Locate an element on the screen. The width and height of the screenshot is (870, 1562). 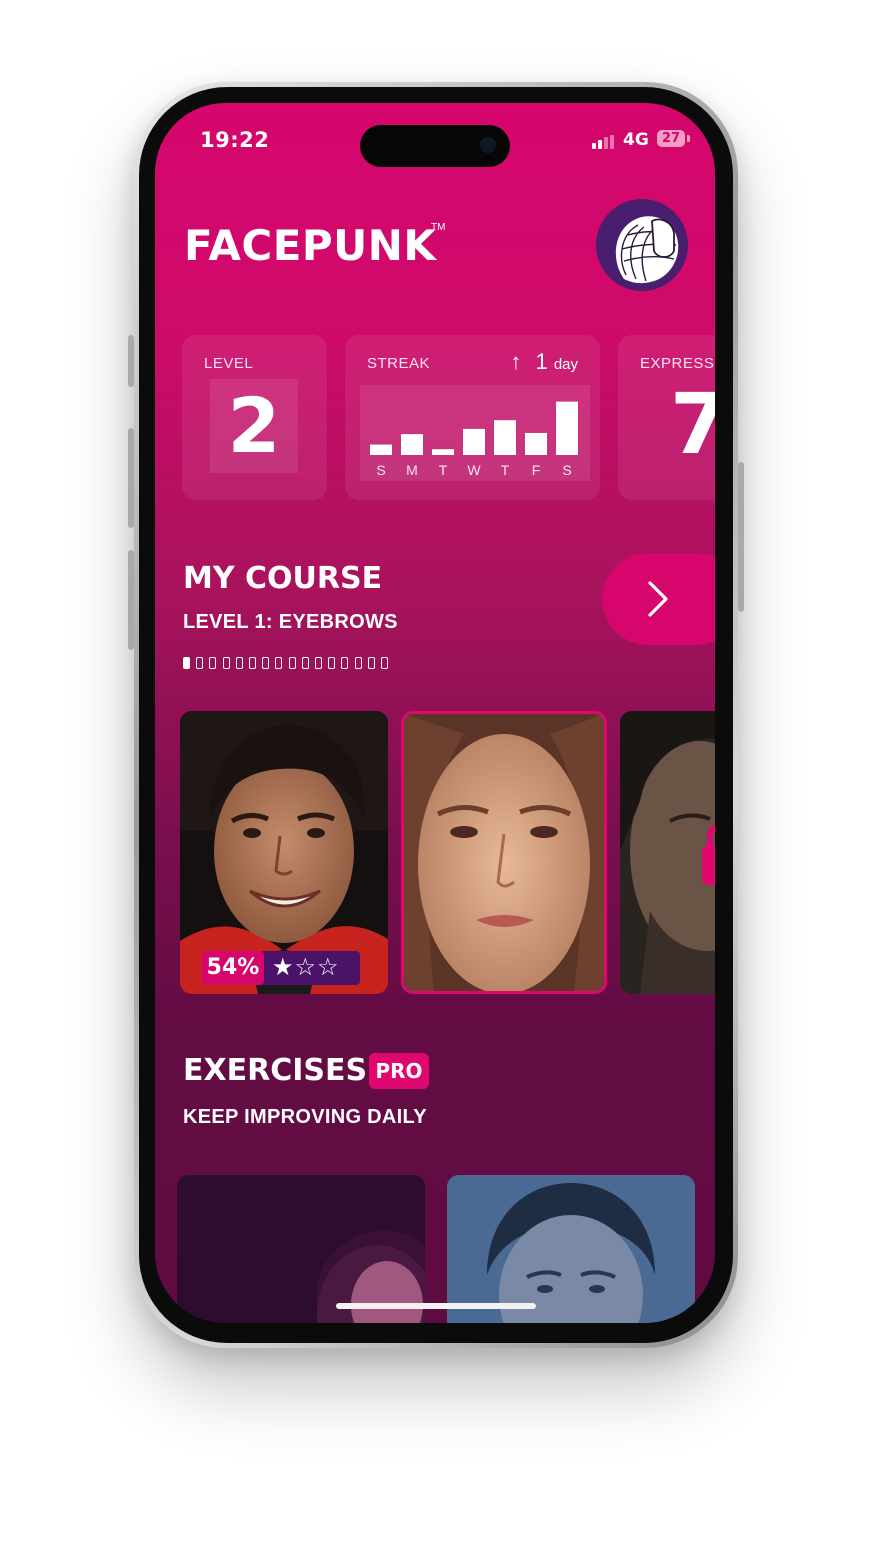
streak-summary: ↑ 1 day is located at coordinates (544, 362).